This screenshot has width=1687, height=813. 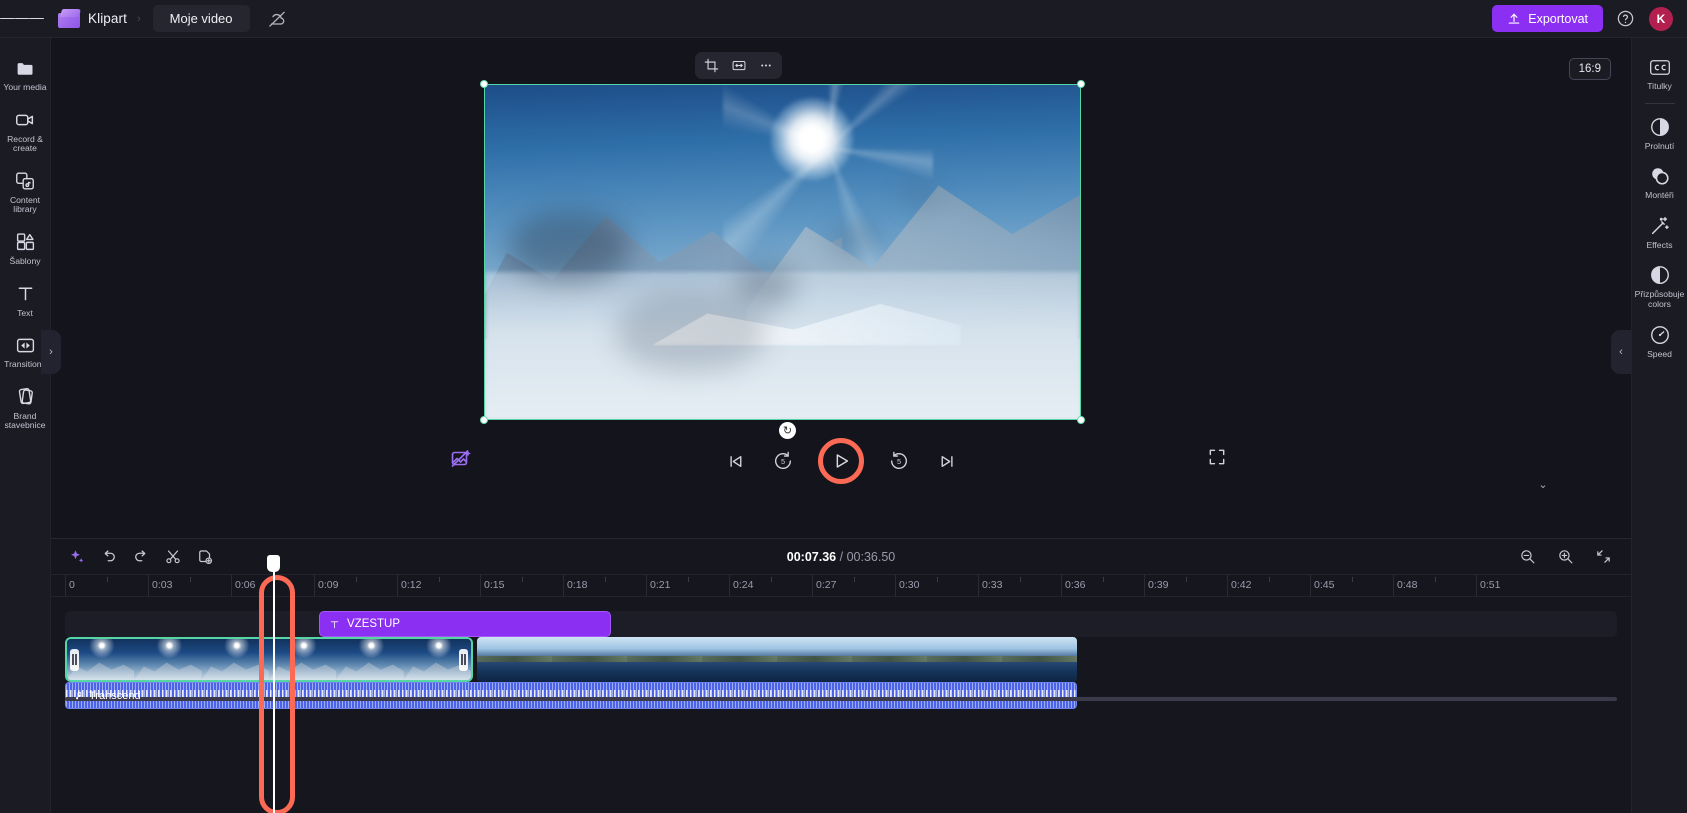 What do you see at coordinates (947, 461) in the screenshot?
I see `skip-next-icon` at bounding box center [947, 461].